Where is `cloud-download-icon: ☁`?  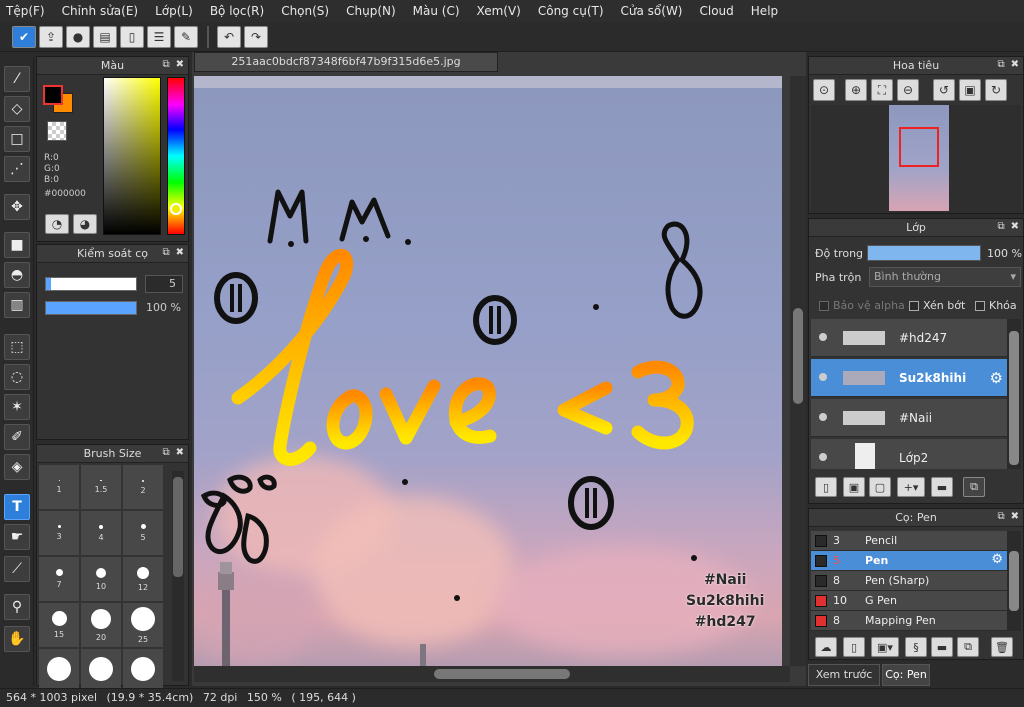
cloud-download-icon: ☁ is located at coordinates (826, 647).